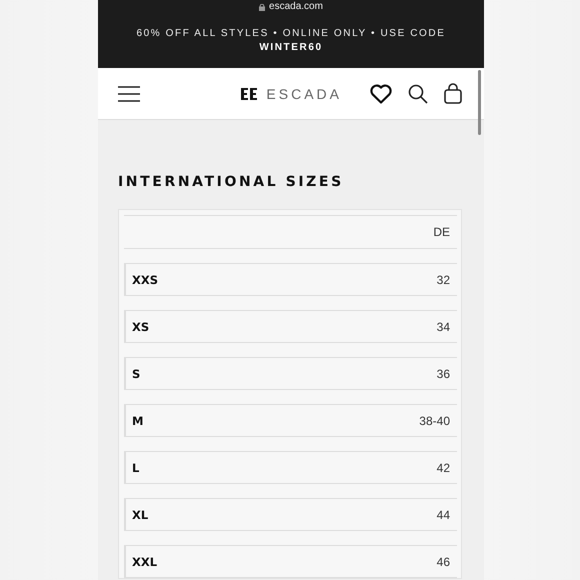  What do you see at coordinates (441, 232) in the screenshot?
I see `column-header: DE` at bounding box center [441, 232].